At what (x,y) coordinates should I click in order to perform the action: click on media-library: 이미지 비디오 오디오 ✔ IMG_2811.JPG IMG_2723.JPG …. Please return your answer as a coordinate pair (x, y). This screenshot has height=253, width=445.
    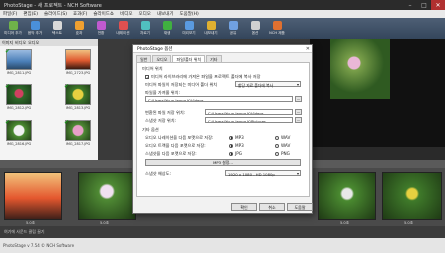
    Looking at the image, I should click on (49, 99).